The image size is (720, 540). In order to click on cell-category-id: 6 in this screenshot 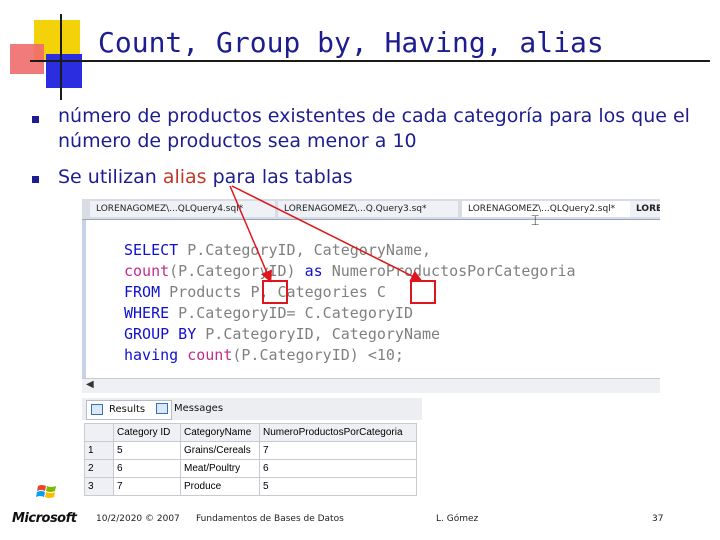, I will do `click(147, 468)`.